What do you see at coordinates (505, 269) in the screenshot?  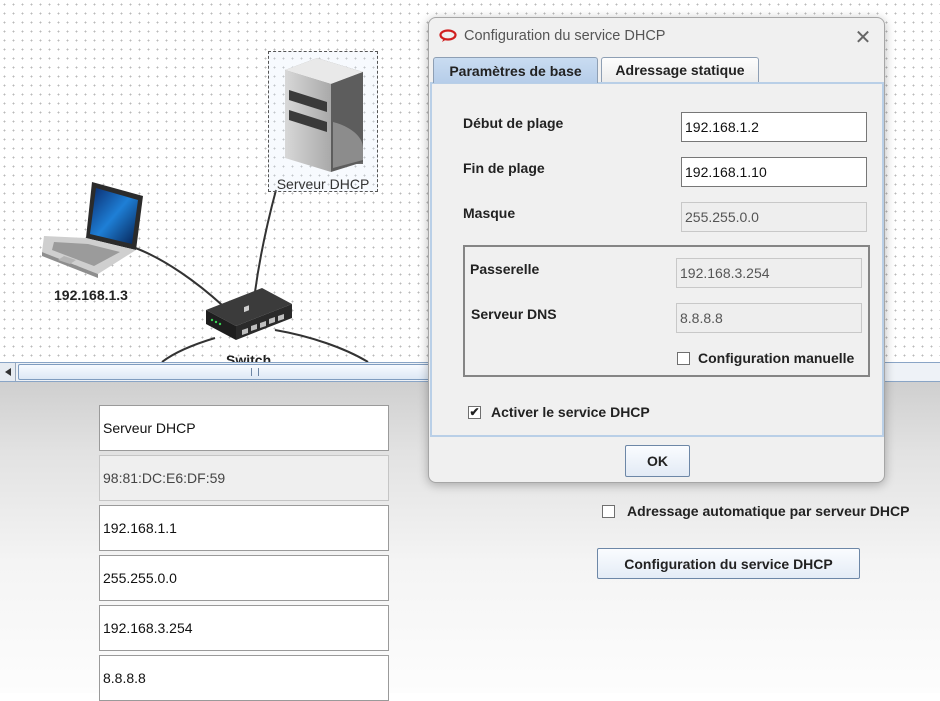 I see `gateway-label: Passerelle` at bounding box center [505, 269].